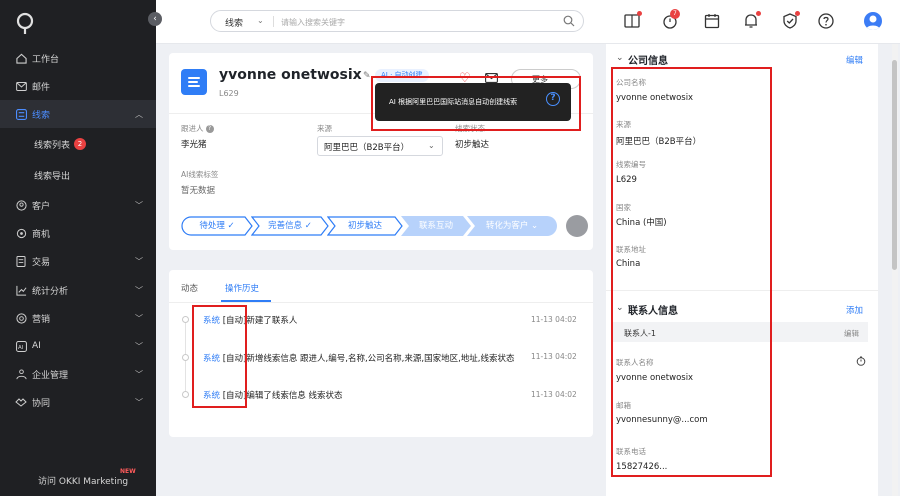 This screenshot has width=900, height=496. I want to click on sidebar-item-customers: 客户 ﹀, so click(78, 205).